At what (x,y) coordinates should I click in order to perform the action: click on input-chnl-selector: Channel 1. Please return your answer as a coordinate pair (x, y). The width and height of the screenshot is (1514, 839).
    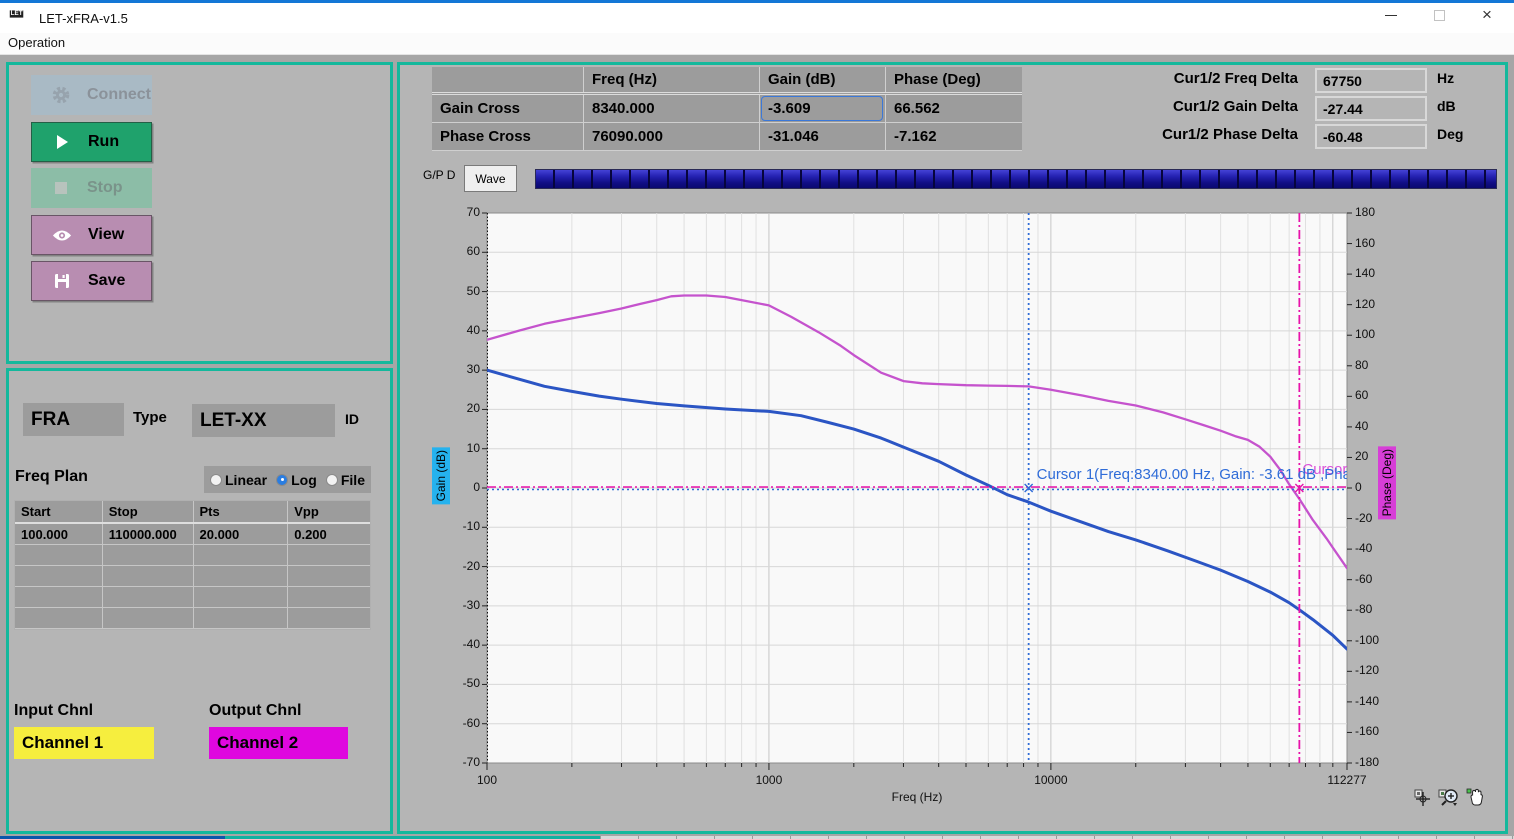
    Looking at the image, I should click on (84, 743).